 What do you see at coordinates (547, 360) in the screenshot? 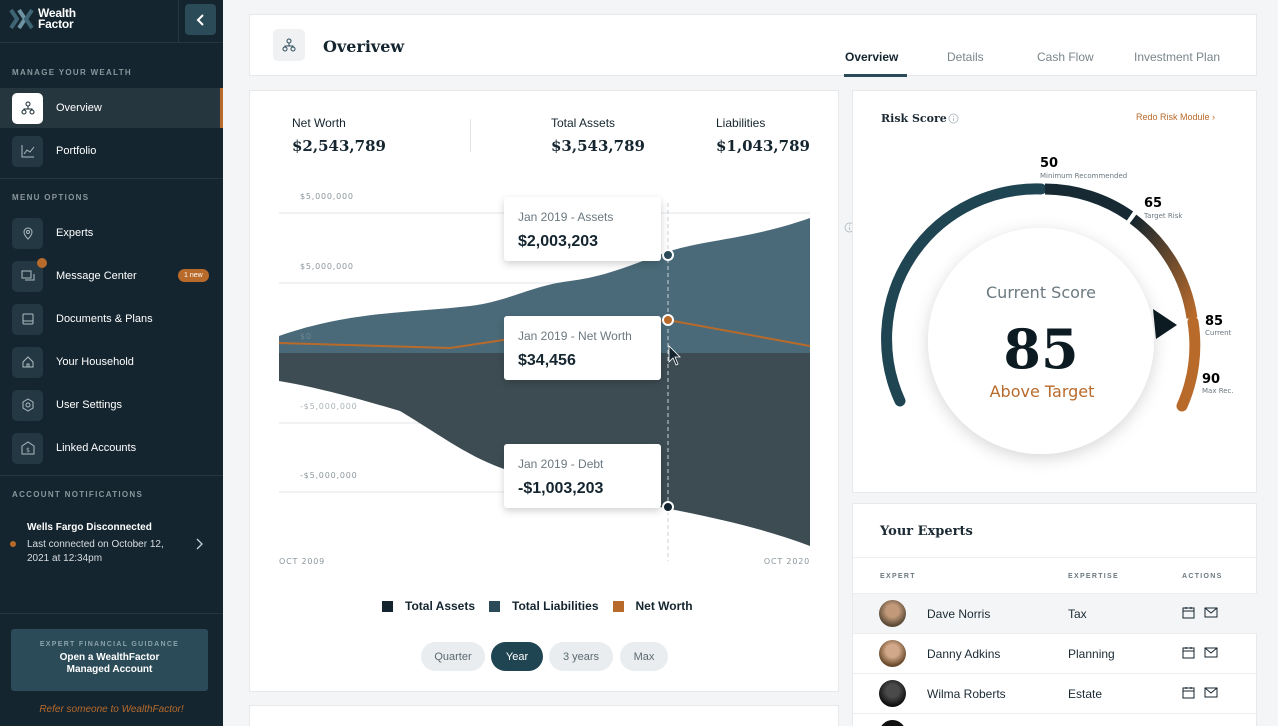
I see `tooltip-value: $34,456` at bounding box center [547, 360].